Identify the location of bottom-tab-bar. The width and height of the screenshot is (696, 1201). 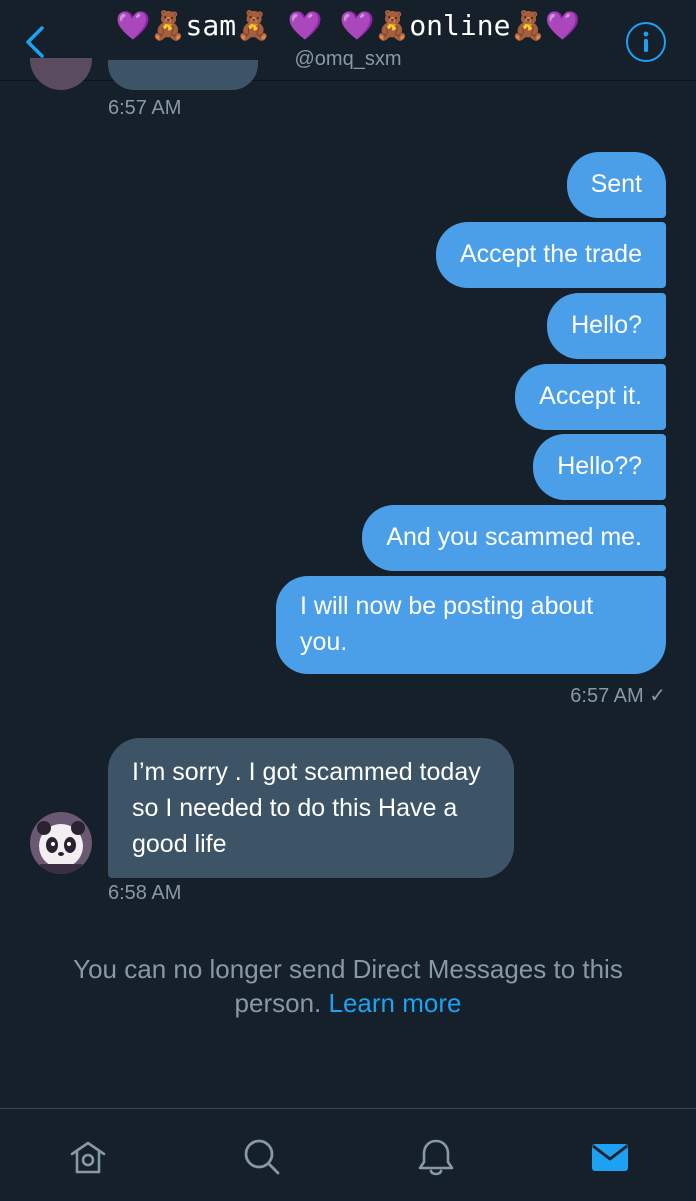
(348, 1154).